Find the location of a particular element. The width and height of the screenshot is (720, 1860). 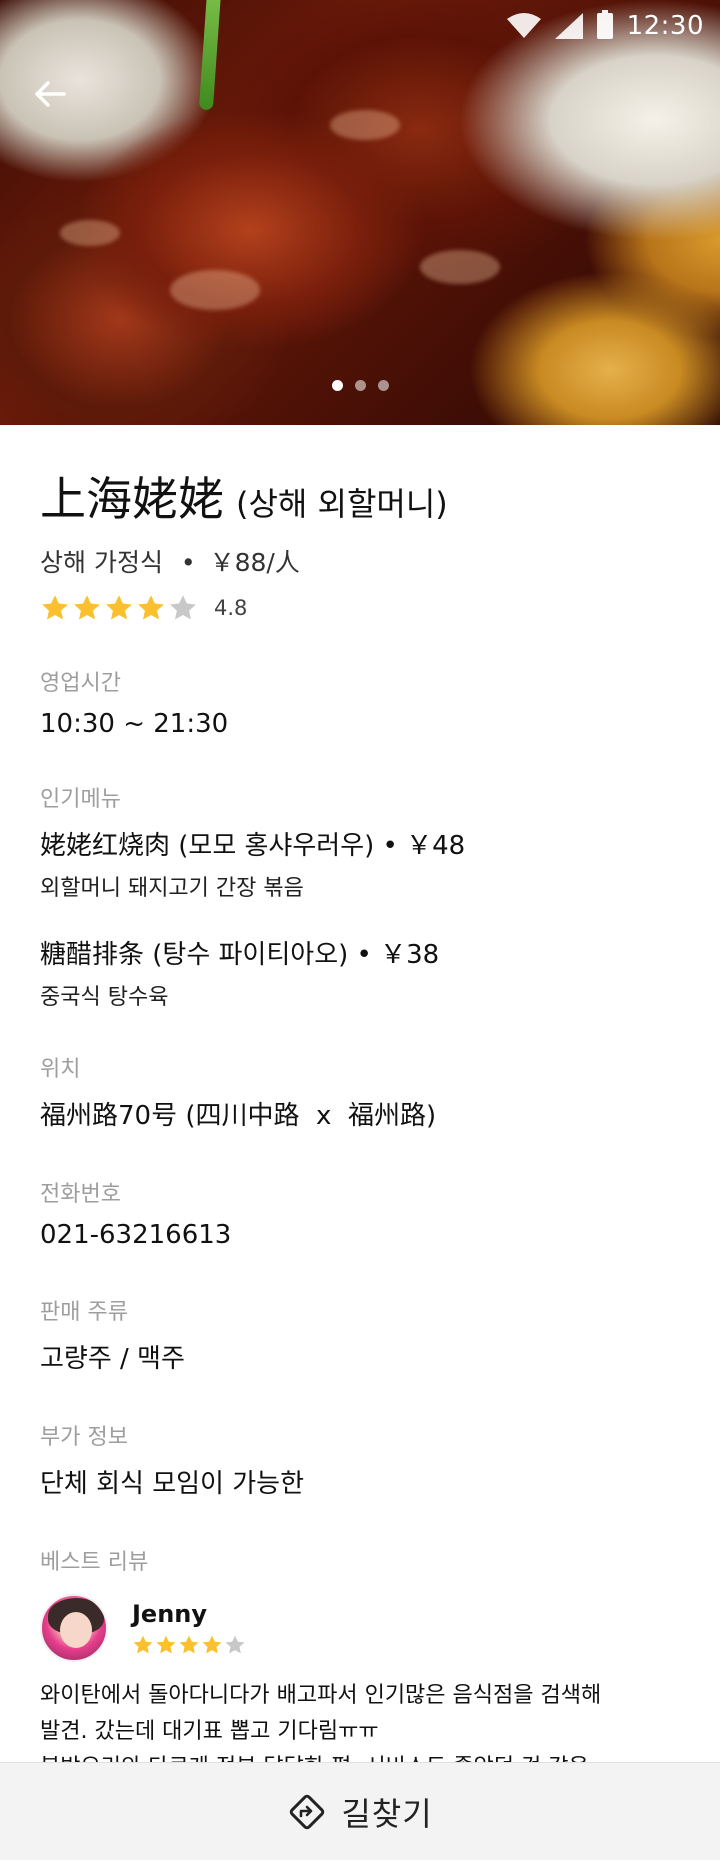

menu-item: 姥姥红烧肉 (모모 홍샤우러우) • ￥48 외할머니 돼지고기 간장 볶음 is located at coordinates (360, 863).